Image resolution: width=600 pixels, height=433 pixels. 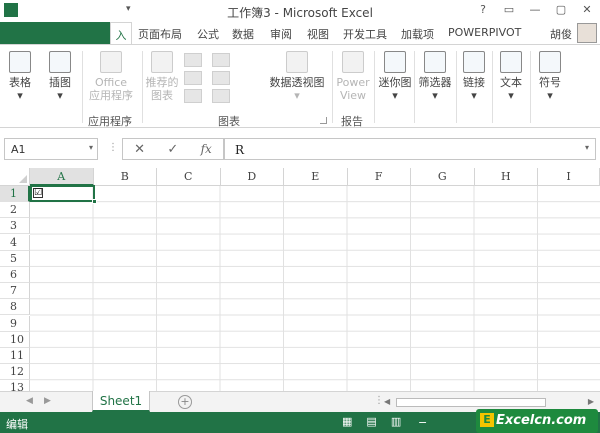 What do you see at coordinates (162, 62) in the screenshot?
I see `recommended-charts-icon` at bounding box center [162, 62].